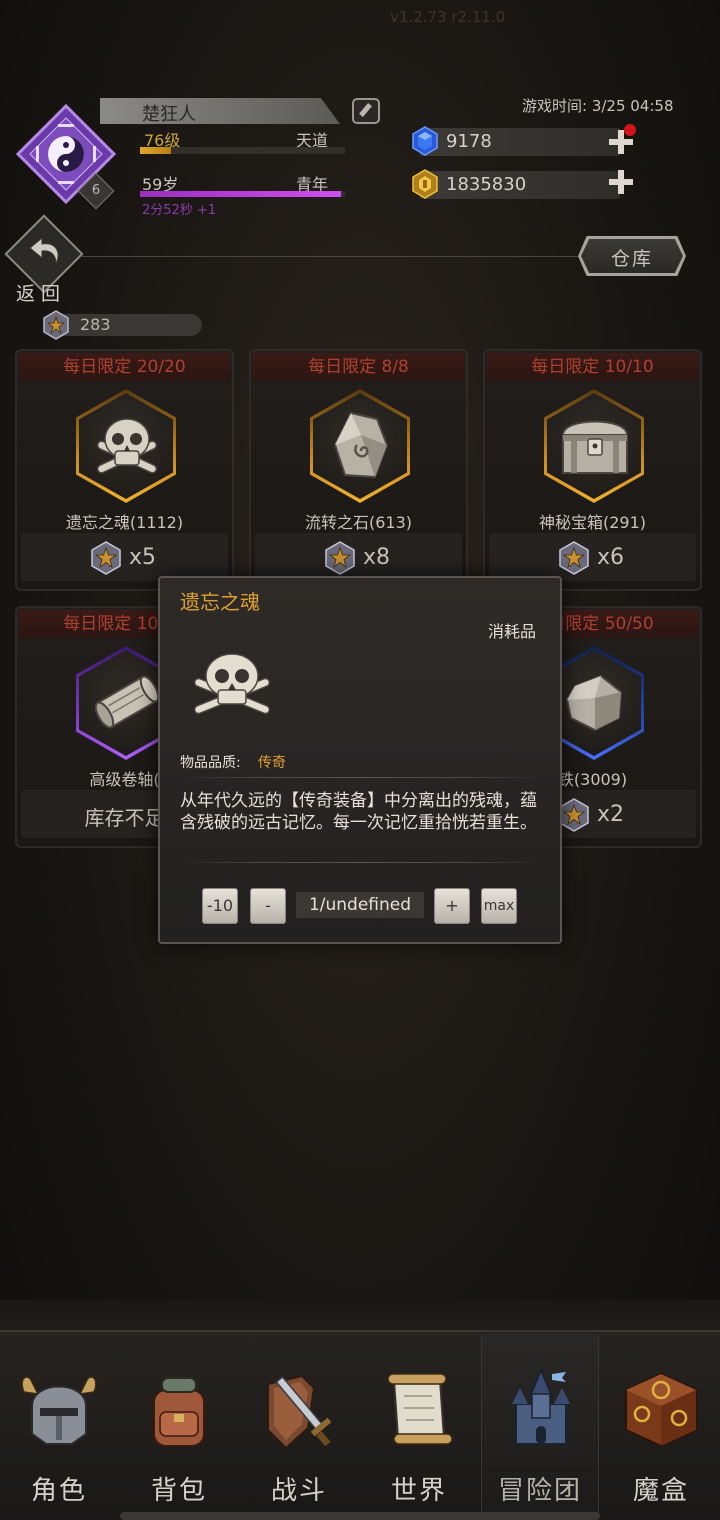 The height and width of the screenshot is (1520, 720). I want to click on buy-button: x6, so click(592, 557).